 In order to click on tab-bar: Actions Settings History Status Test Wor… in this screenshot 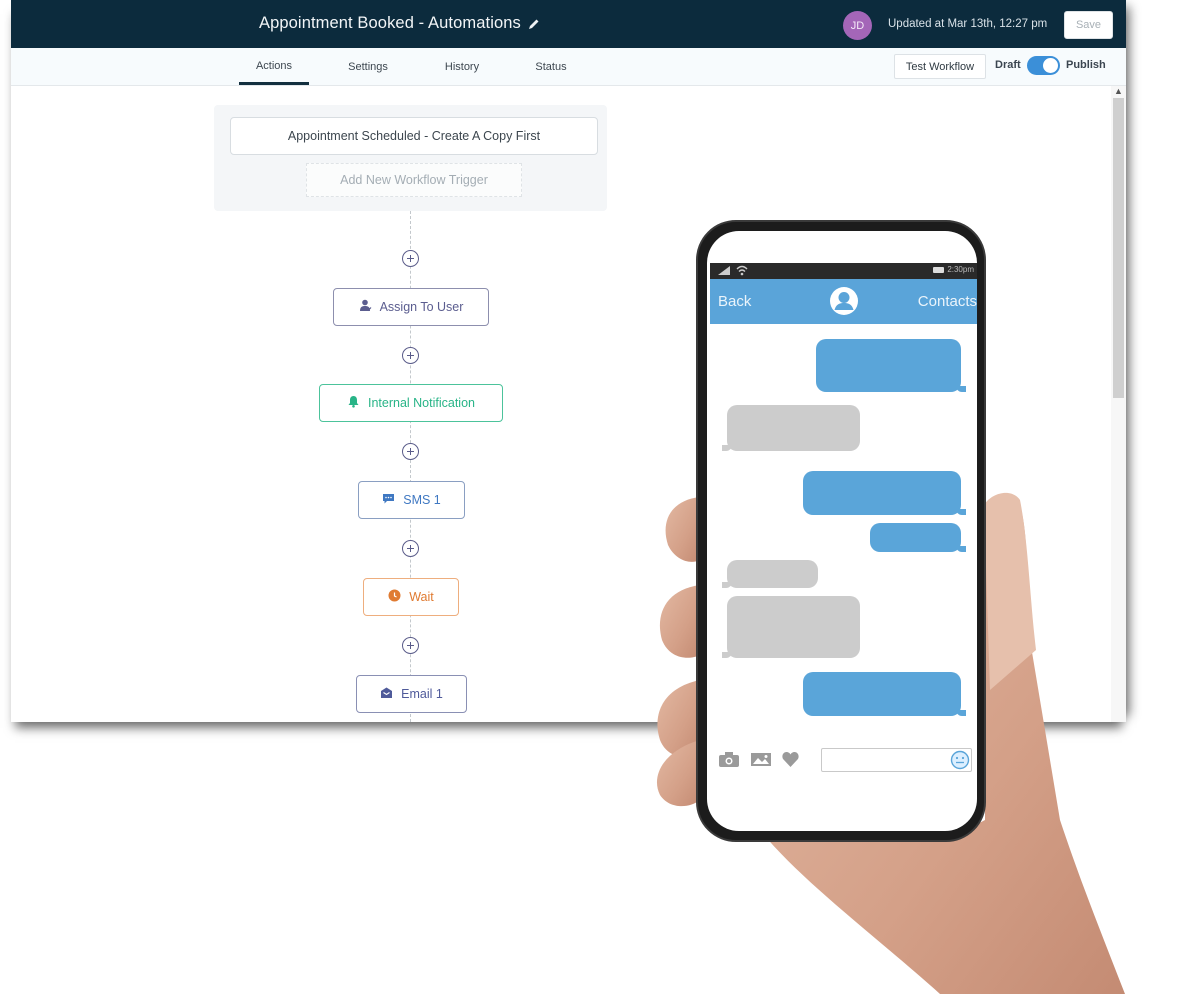, I will do `click(568, 67)`.